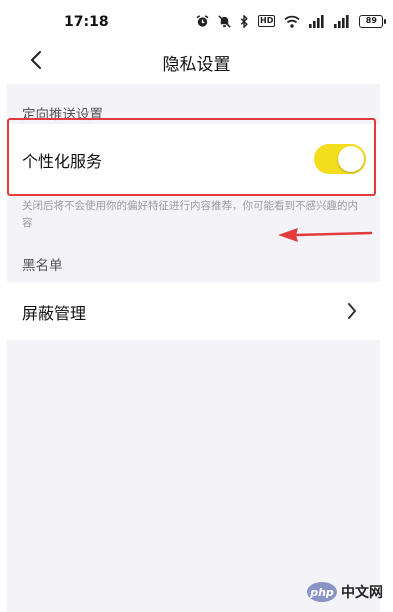  Describe the element at coordinates (352, 311) in the screenshot. I see `chevron-right-icon` at that location.